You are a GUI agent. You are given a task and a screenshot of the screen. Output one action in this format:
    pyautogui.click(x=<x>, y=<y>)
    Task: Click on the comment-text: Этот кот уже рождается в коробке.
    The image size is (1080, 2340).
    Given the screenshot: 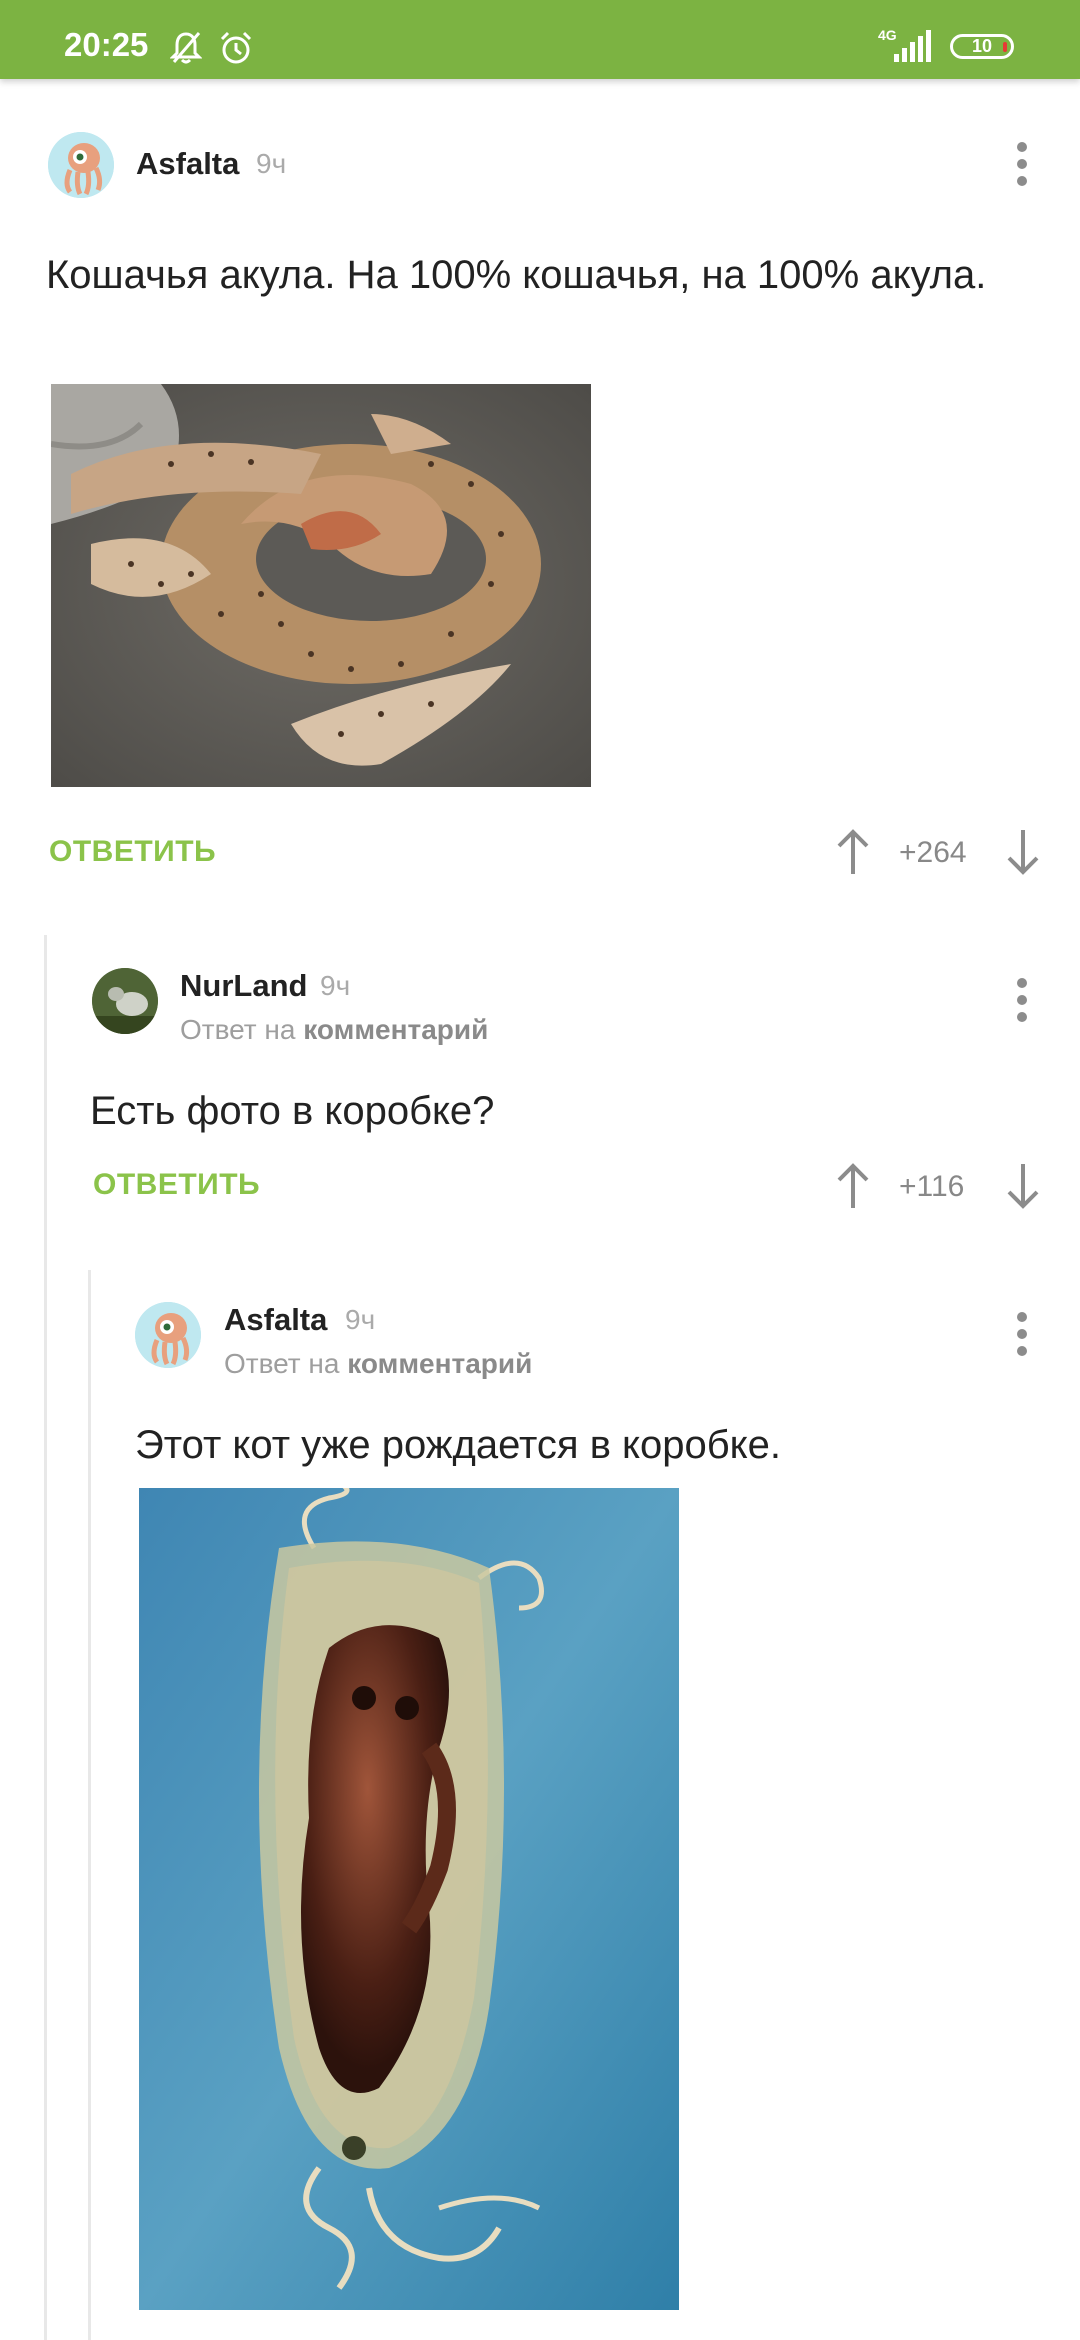 What is the action you would take?
    pyautogui.click(x=458, y=1445)
    